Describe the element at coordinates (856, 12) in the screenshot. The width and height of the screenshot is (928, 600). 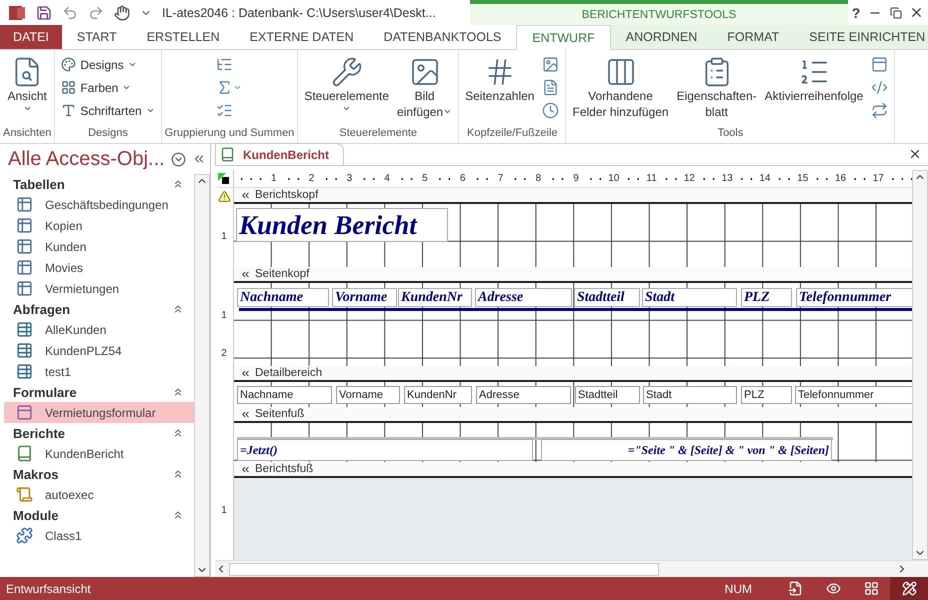
I see `help-button: ?` at that location.